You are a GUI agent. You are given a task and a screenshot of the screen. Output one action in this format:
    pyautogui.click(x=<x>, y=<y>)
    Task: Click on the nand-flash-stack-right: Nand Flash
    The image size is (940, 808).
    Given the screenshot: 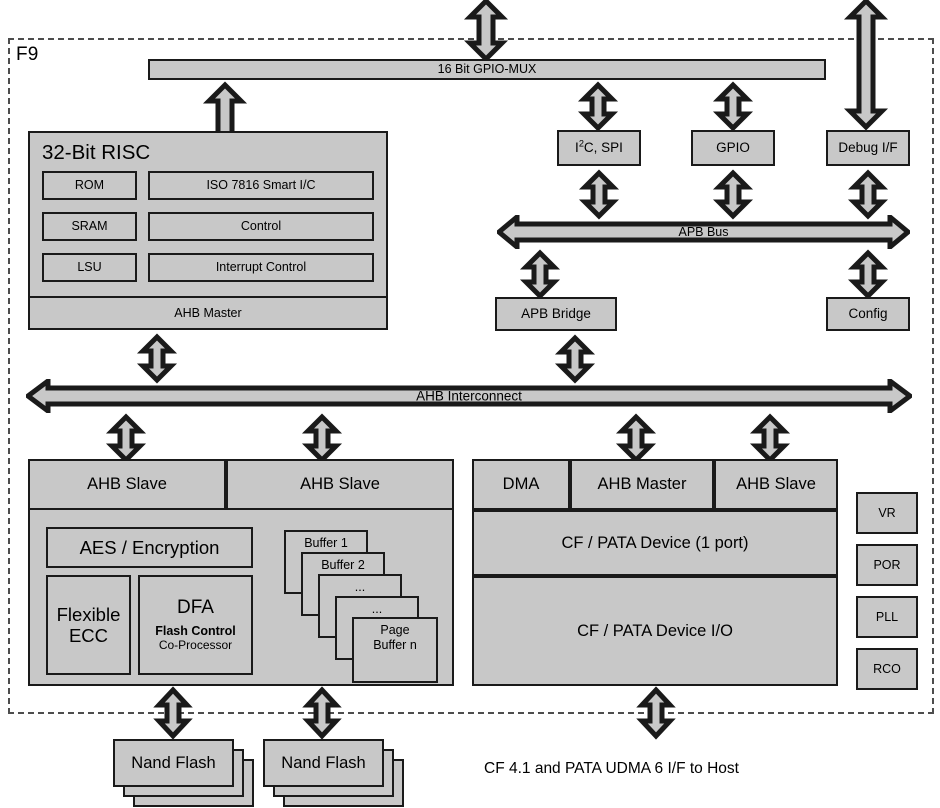 What is the action you would take?
    pyautogui.click(x=333, y=773)
    